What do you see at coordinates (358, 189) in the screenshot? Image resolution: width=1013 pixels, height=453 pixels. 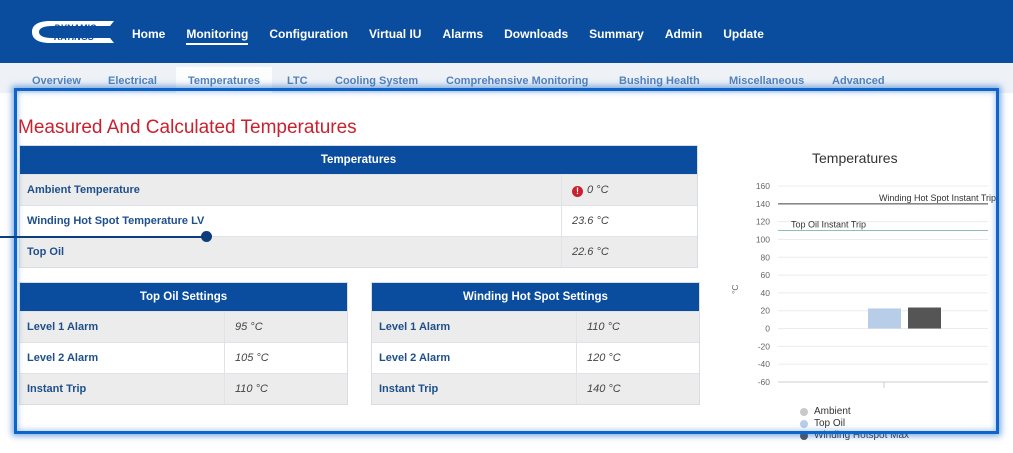 I see `table-row: Ambient Temperature! 0 °C` at bounding box center [358, 189].